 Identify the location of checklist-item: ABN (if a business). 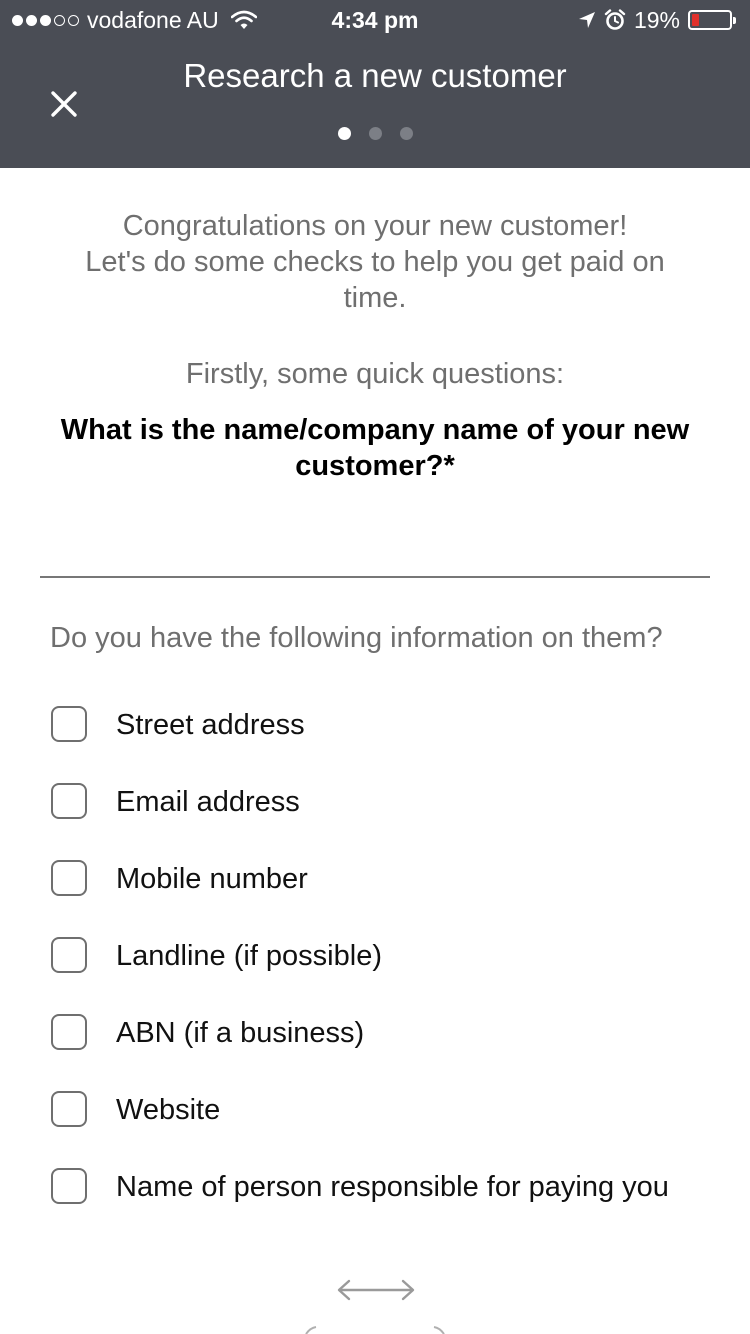
(390, 1051).